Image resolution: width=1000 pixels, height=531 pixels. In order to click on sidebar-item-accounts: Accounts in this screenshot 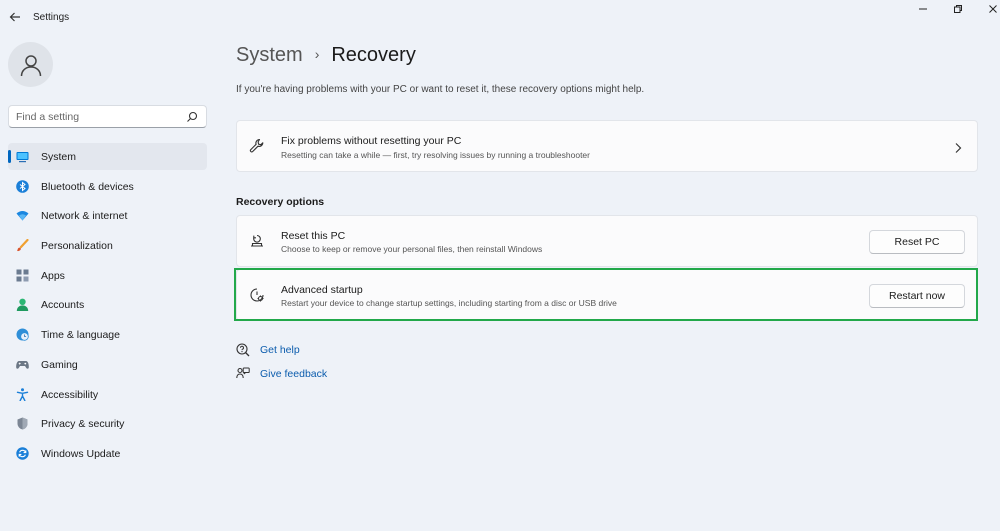, I will do `click(107, 304)`.